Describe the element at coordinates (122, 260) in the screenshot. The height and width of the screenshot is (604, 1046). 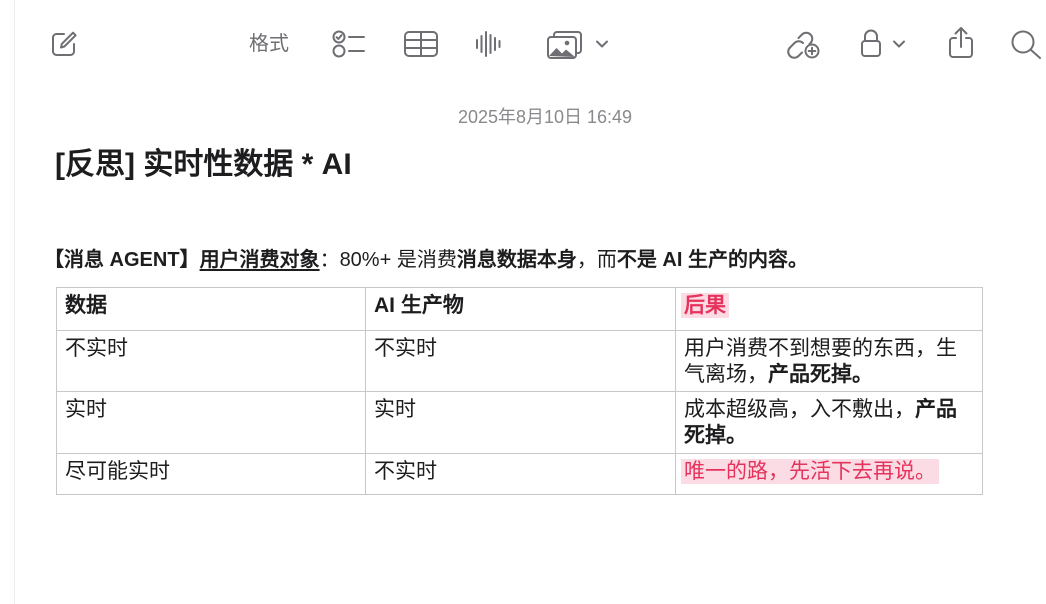
I see `intro-tag: 【消息 AGENT】` at that location.